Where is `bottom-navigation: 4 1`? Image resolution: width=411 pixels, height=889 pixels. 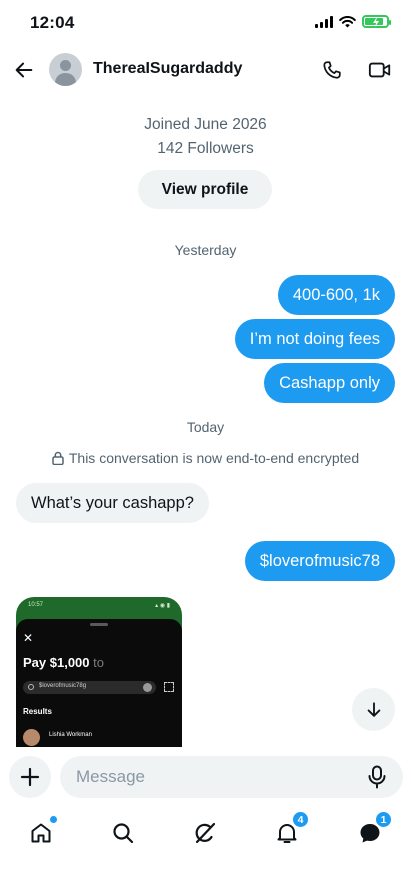
bottom-navigation: 4 1 is located at coordinates (205, 833).